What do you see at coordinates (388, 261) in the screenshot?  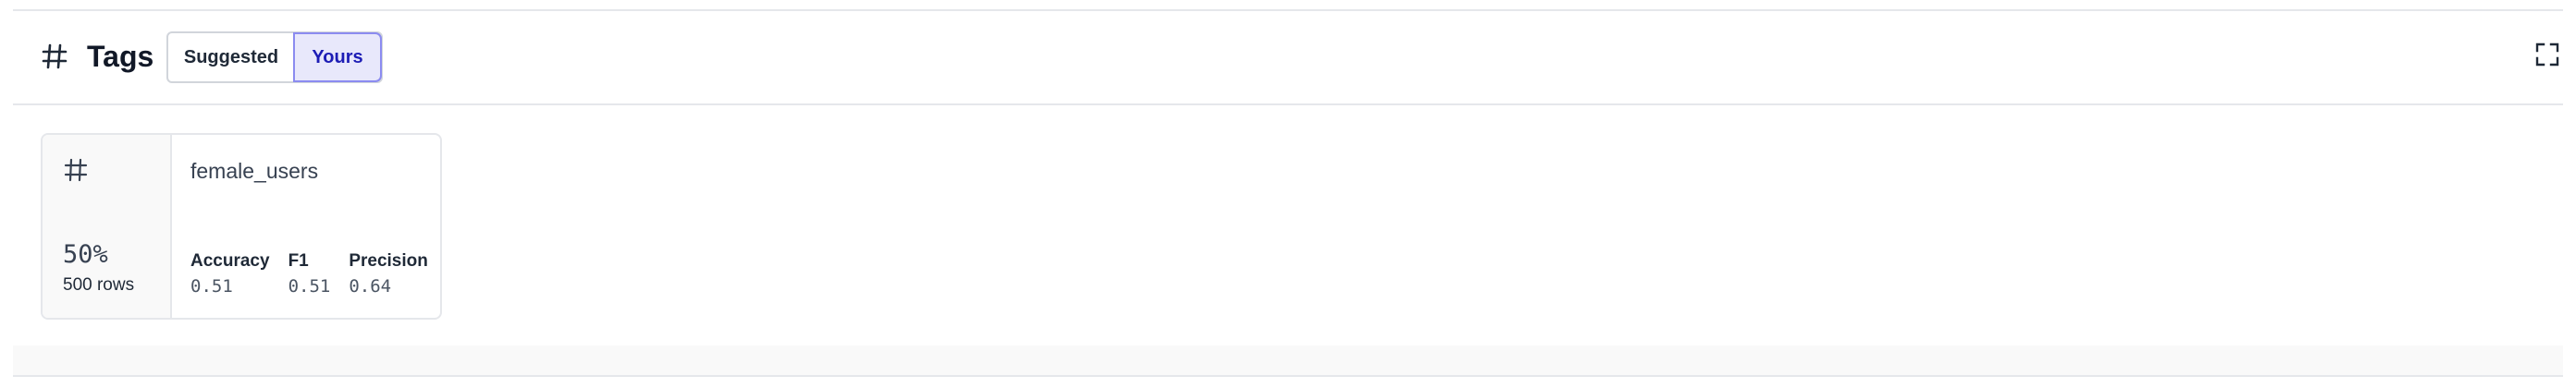 I see `metric-label: Precision` at bounding box center [388, 261].